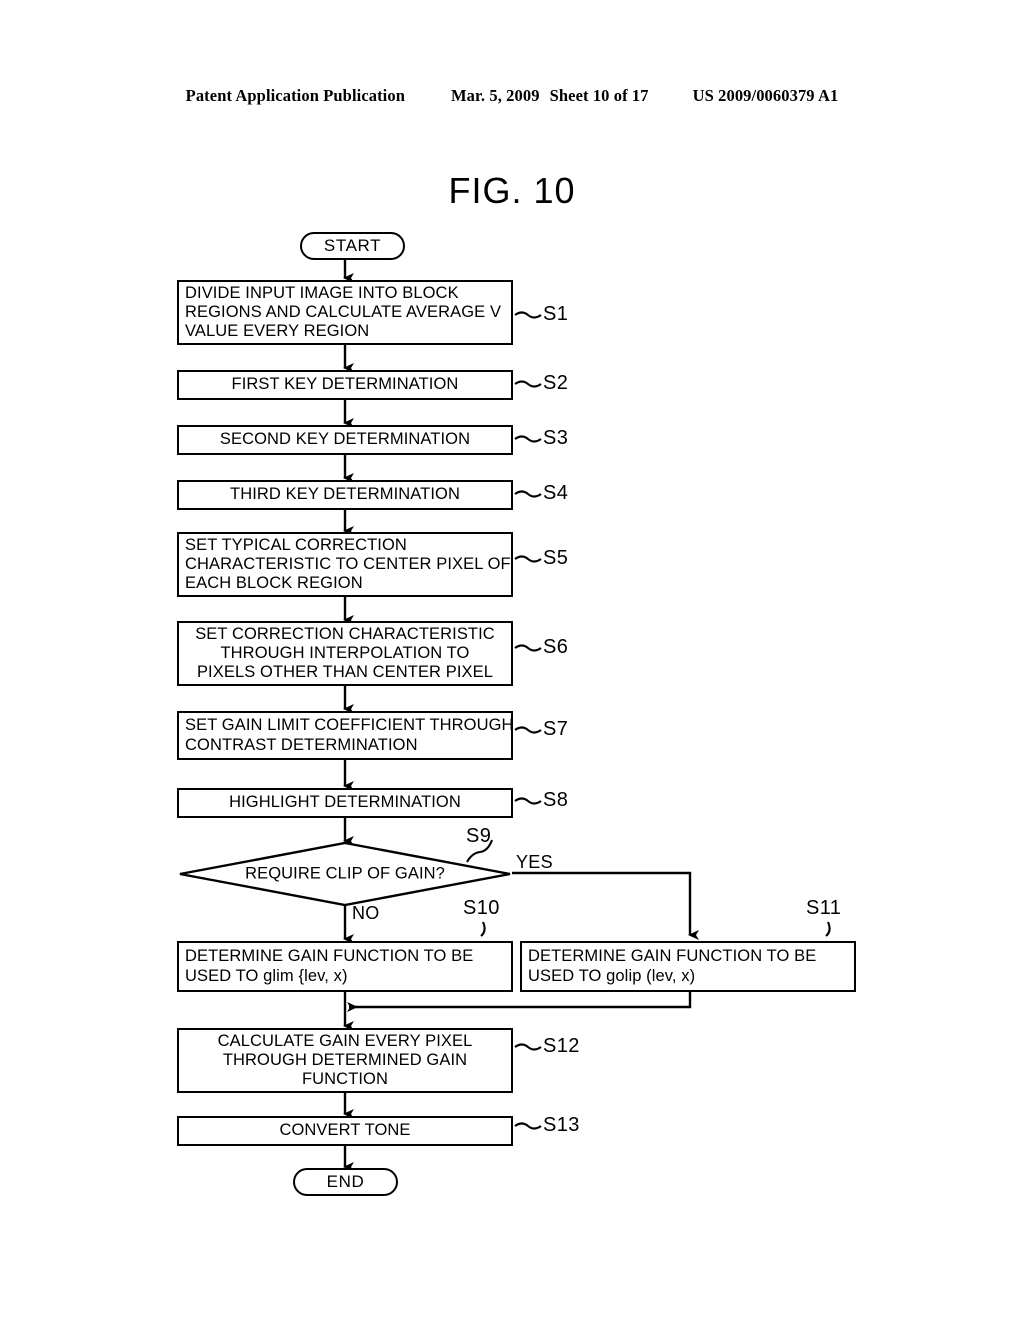 Image resolution: width=1024 pixels, height=1320 pixels. Describe the element at coordinates (479, 836) in the screenshot. I see `step-ref-s9: S9` at that location.